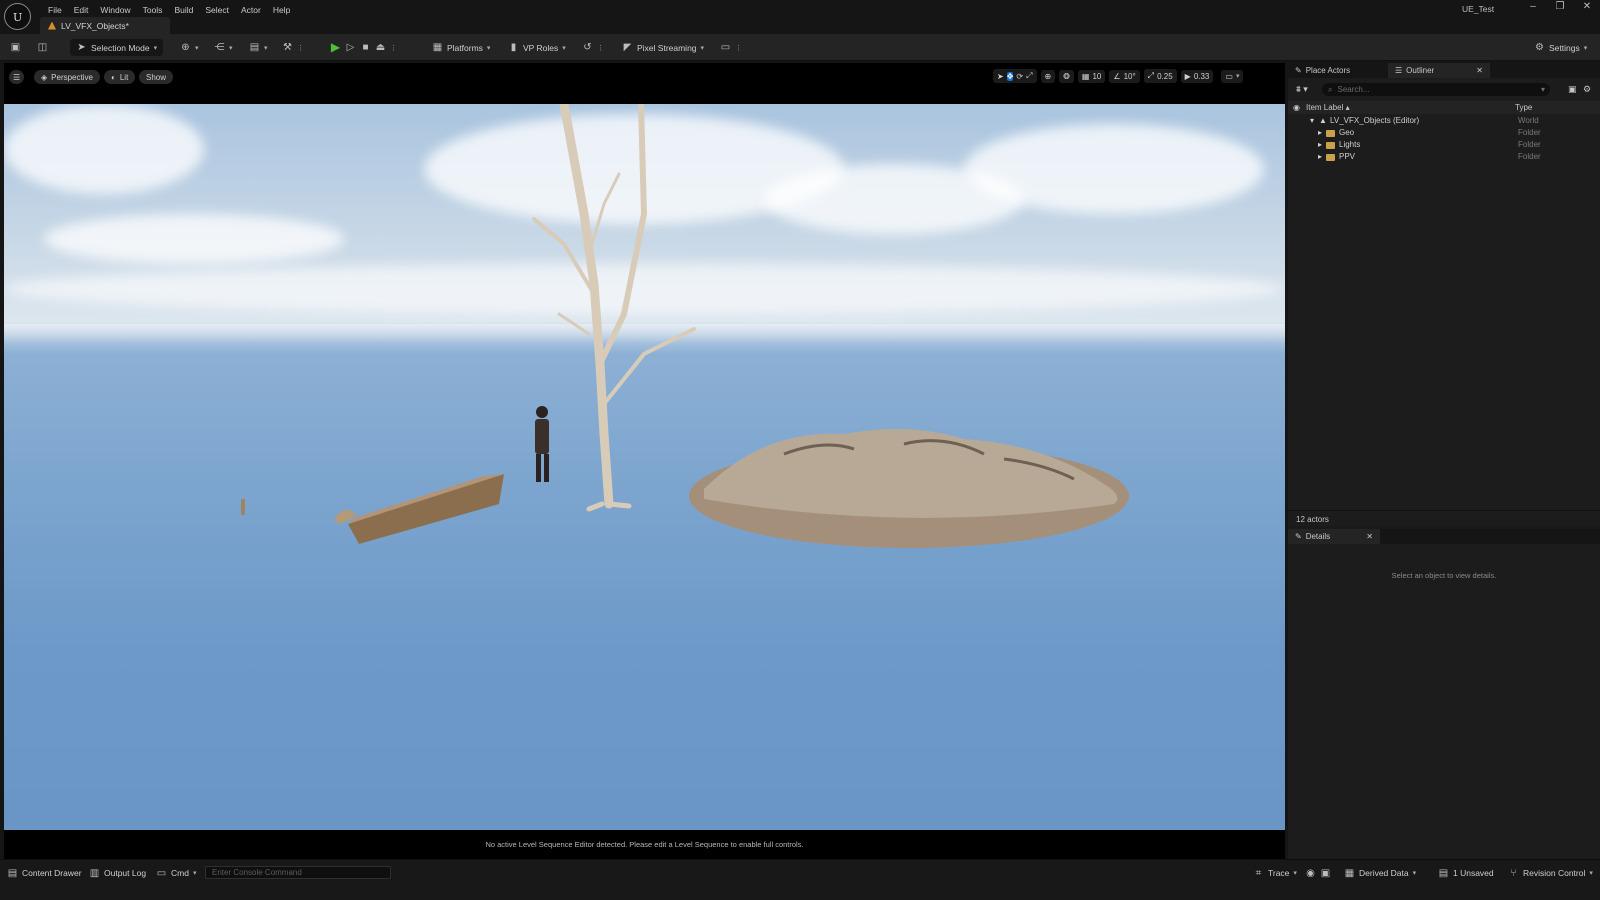  I want to click on stop-icon: ■, so click(365, 47).